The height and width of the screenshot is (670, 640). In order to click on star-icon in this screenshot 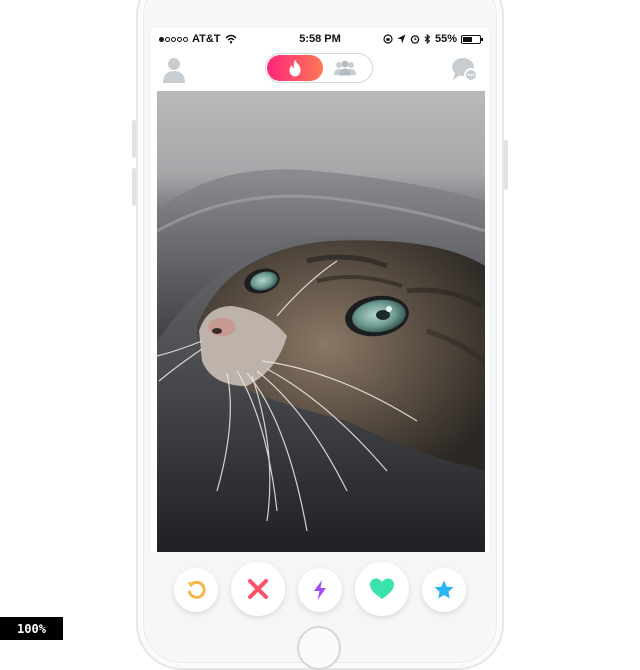, I will do `click(444, 589)`.